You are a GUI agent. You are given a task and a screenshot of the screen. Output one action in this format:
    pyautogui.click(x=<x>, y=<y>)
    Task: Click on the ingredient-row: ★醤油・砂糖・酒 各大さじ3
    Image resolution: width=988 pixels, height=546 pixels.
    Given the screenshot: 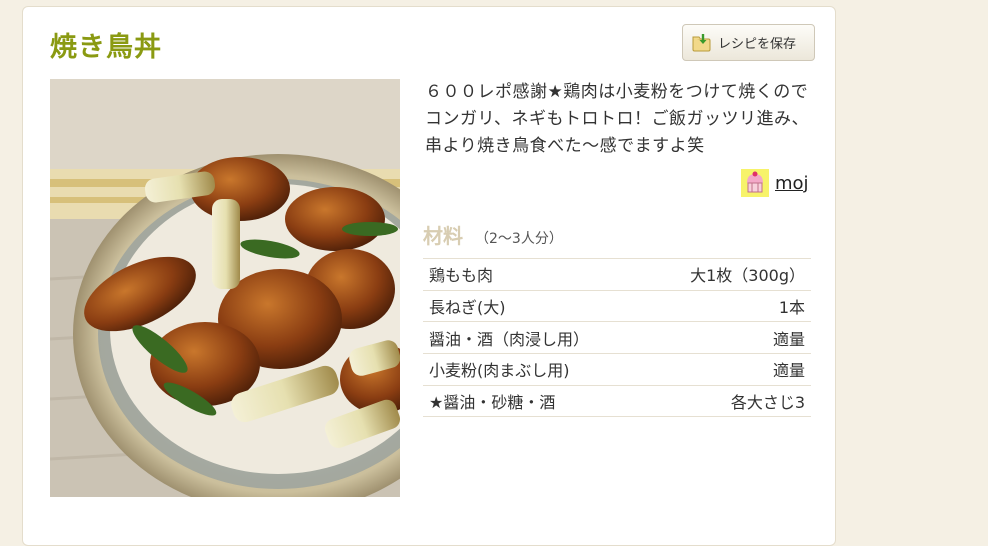 What is the action you would take?
    pyautogui.click(x=617, y=402)
    